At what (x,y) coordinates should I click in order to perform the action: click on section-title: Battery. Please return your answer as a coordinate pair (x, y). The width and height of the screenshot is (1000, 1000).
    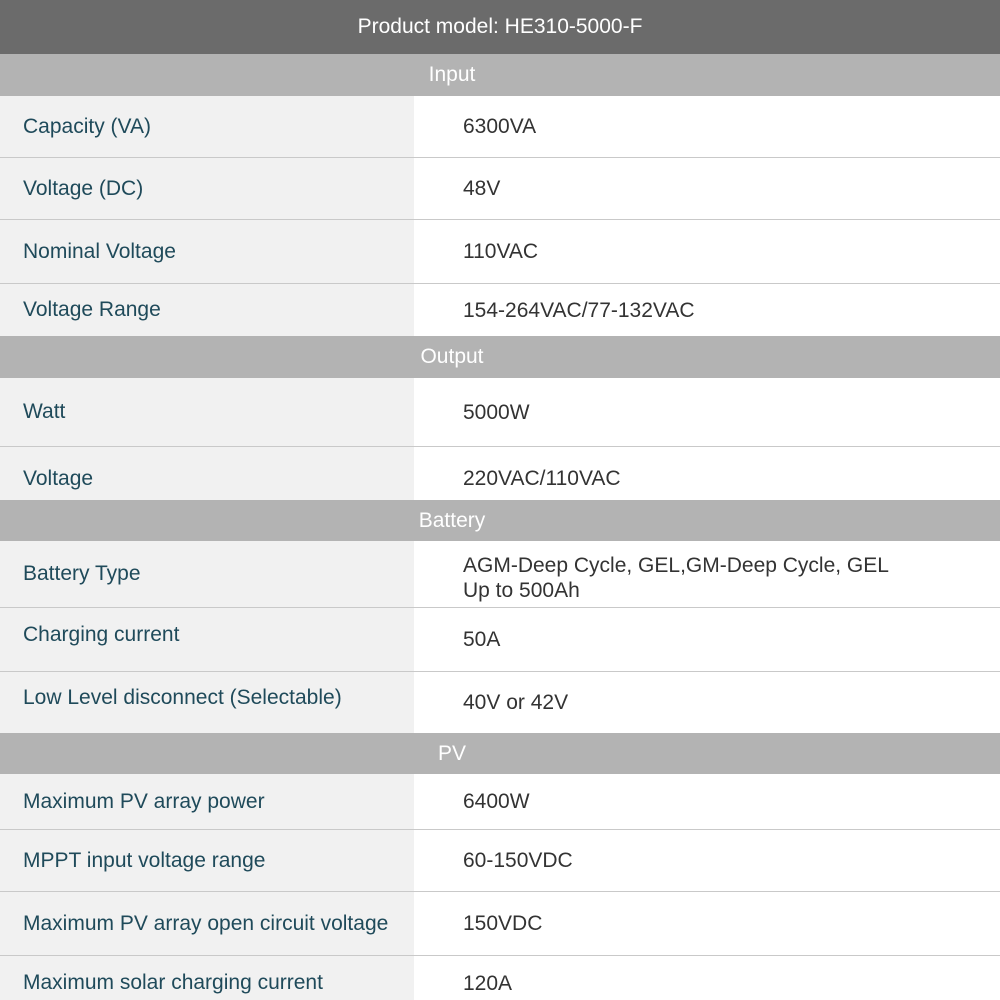
    Looking at the image, I should click on (452, 520).